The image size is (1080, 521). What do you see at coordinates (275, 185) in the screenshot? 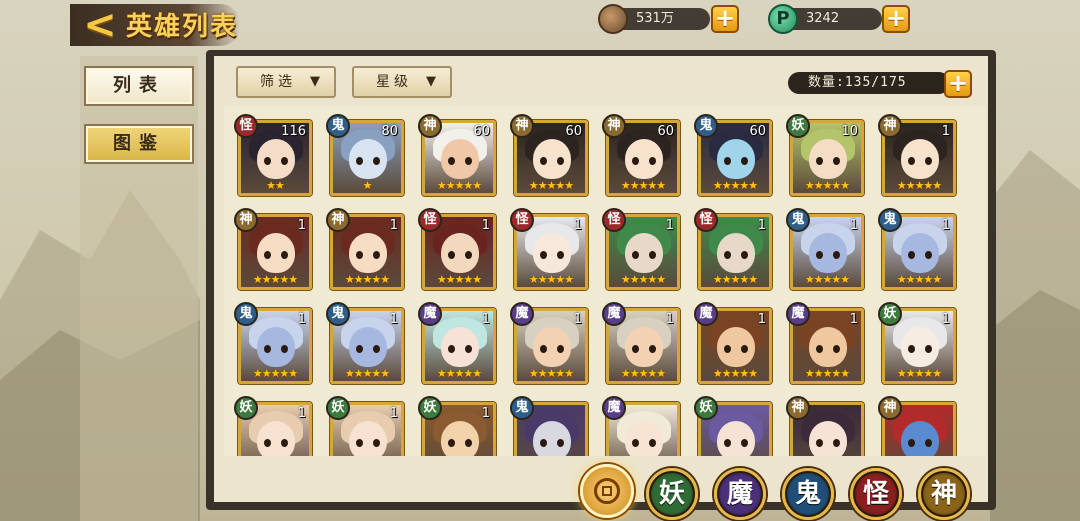
I see `hero-stars: ★★` at bounding box center [275, 185].